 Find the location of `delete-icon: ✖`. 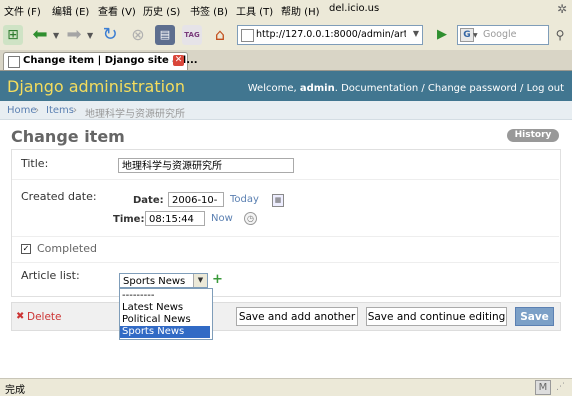

delete-icon: ✖ is located at coordinates (20, 316).